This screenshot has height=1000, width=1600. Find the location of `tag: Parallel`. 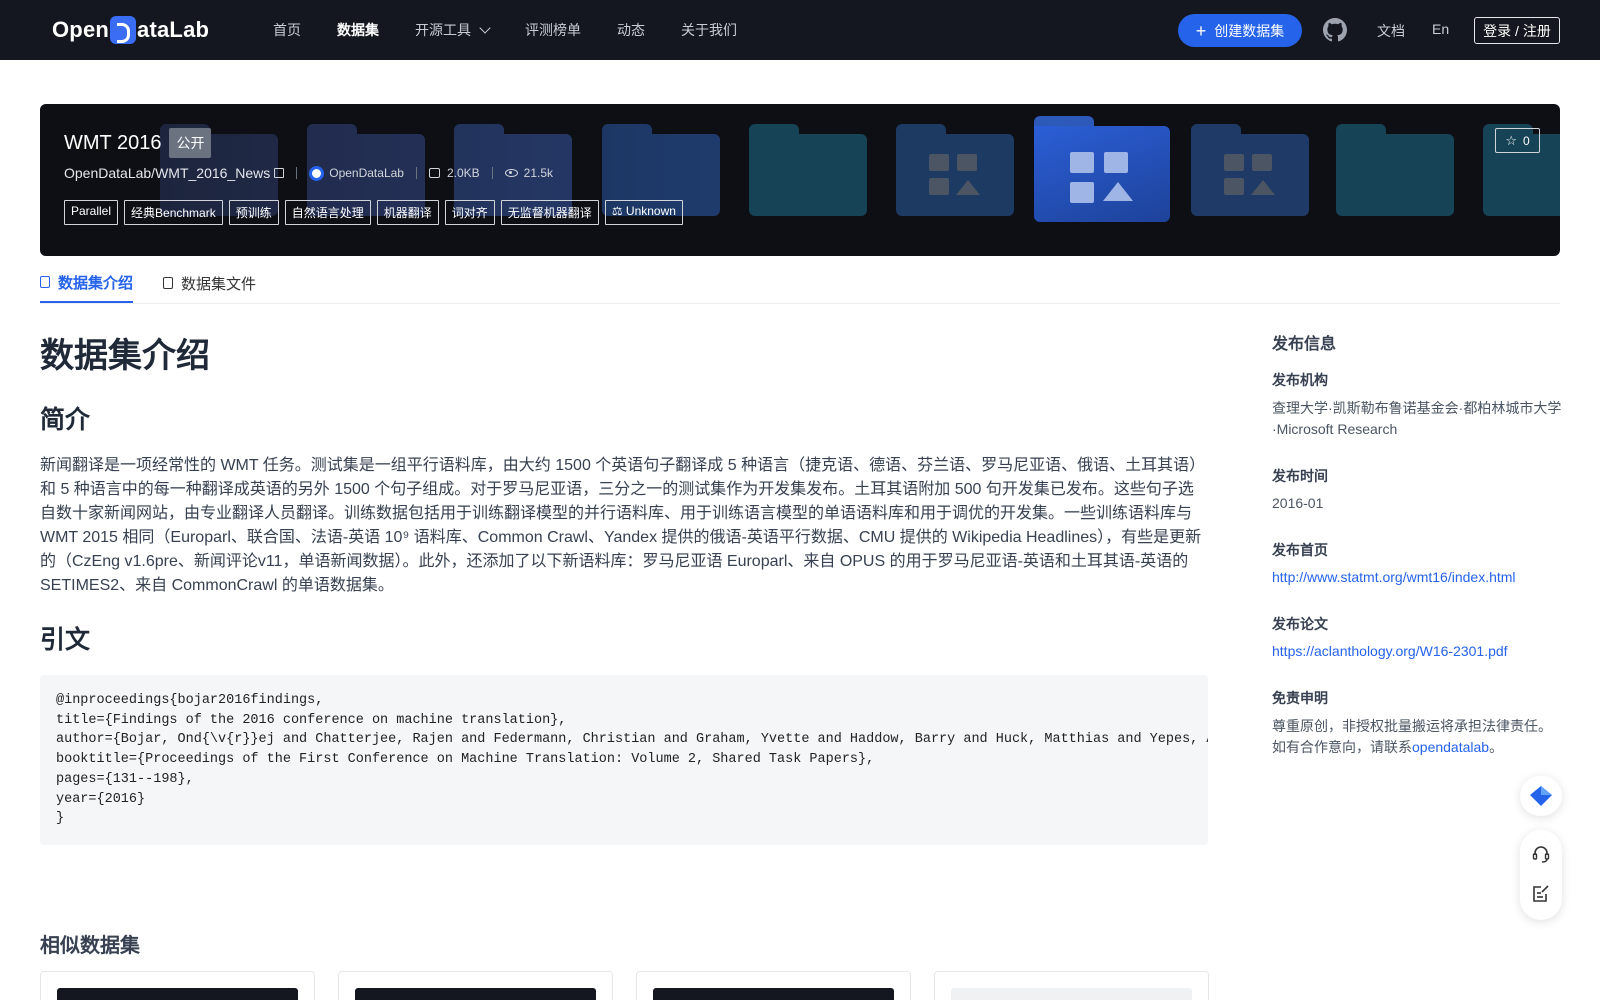

tag: Parallel is located at coordinates (91, 212).